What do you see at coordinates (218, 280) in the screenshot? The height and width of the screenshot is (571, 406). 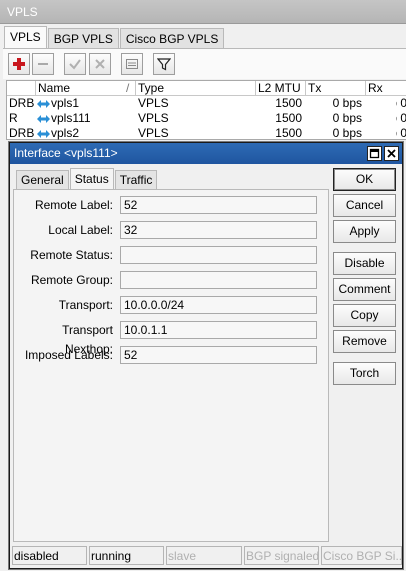 I see `remote-group-field` at bounding box center [218, 280].